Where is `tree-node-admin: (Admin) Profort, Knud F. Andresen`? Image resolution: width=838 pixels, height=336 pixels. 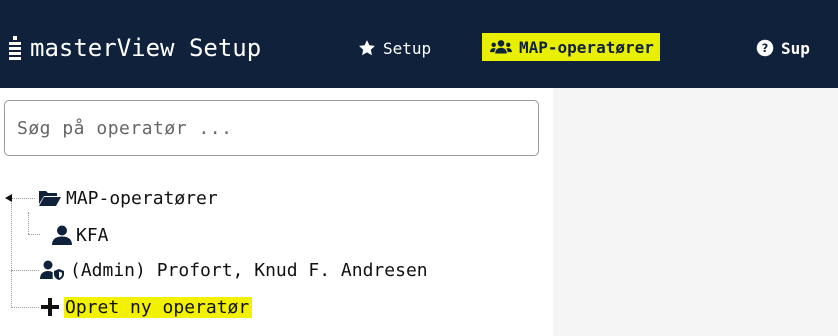
tree-node-admin: (Admin) Profort, Knud F. Andresen is located at coordinates (234, 270).